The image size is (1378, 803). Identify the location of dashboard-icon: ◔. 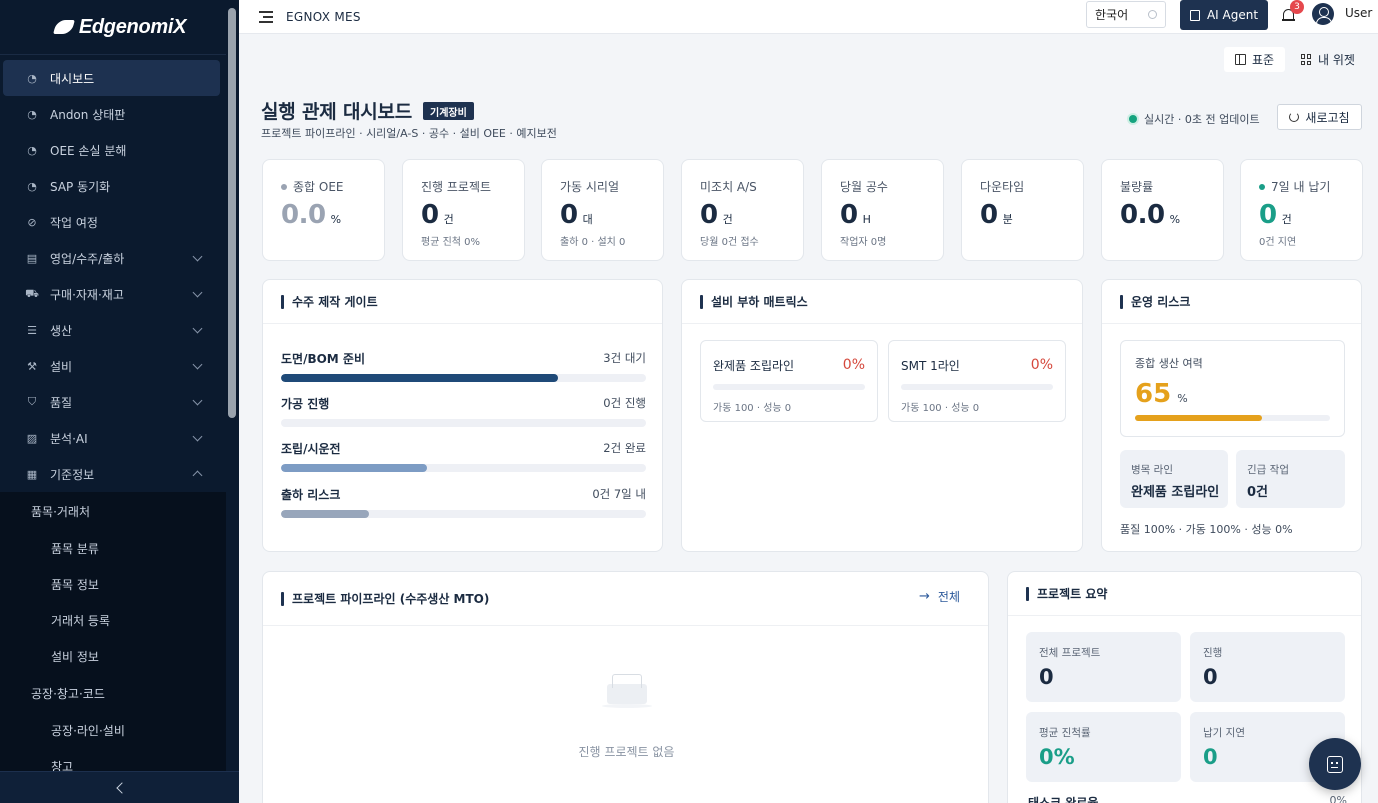
(32, 78).